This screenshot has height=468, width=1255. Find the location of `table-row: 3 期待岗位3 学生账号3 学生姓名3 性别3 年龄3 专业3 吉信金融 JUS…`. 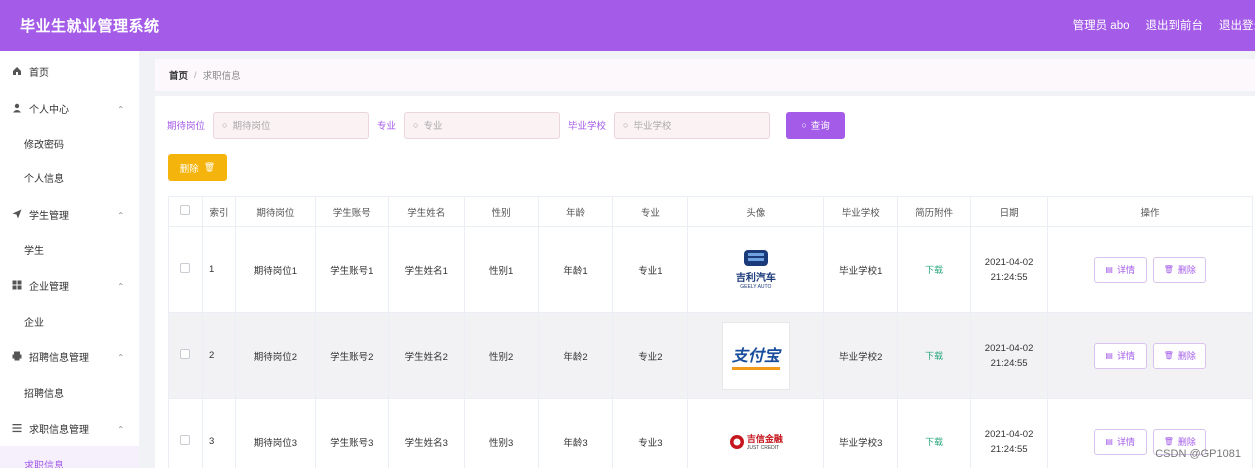

table-row: 3 期待岗位3 学生账号3 学生姓名3 性别3 年龄3 专业3 吉信金融 JUS… is located at coordinates (710, 433).